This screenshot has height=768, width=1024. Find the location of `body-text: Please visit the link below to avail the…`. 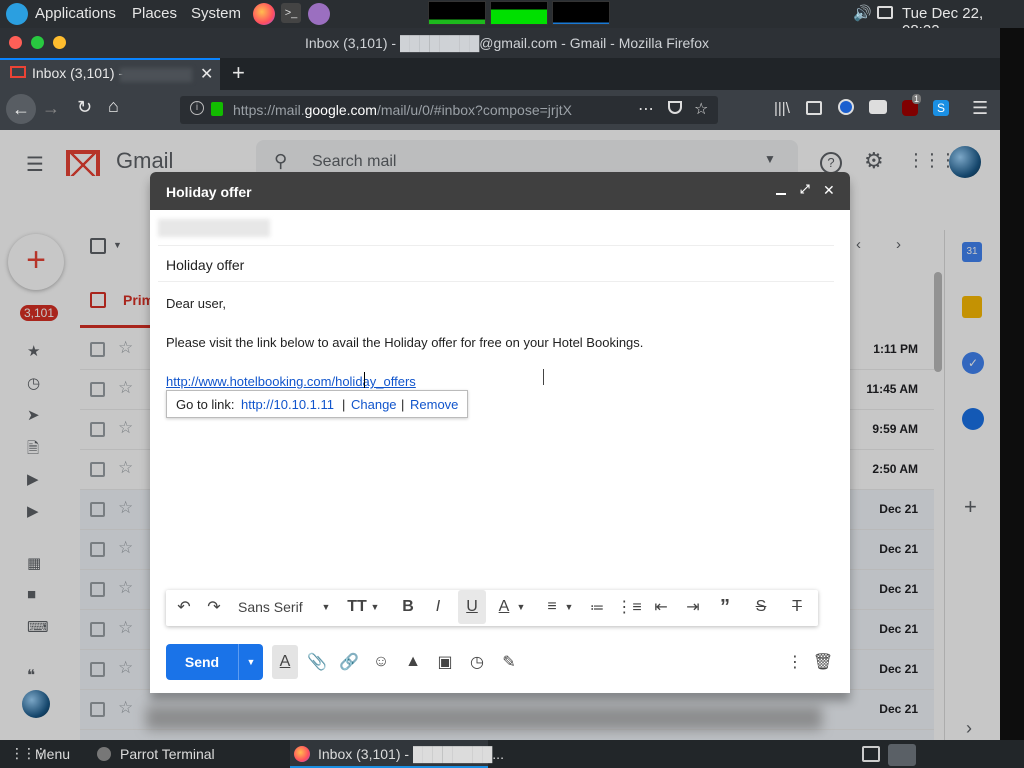

body-text: Please visit the link below to avail the… is located at coordinates (405, 342).